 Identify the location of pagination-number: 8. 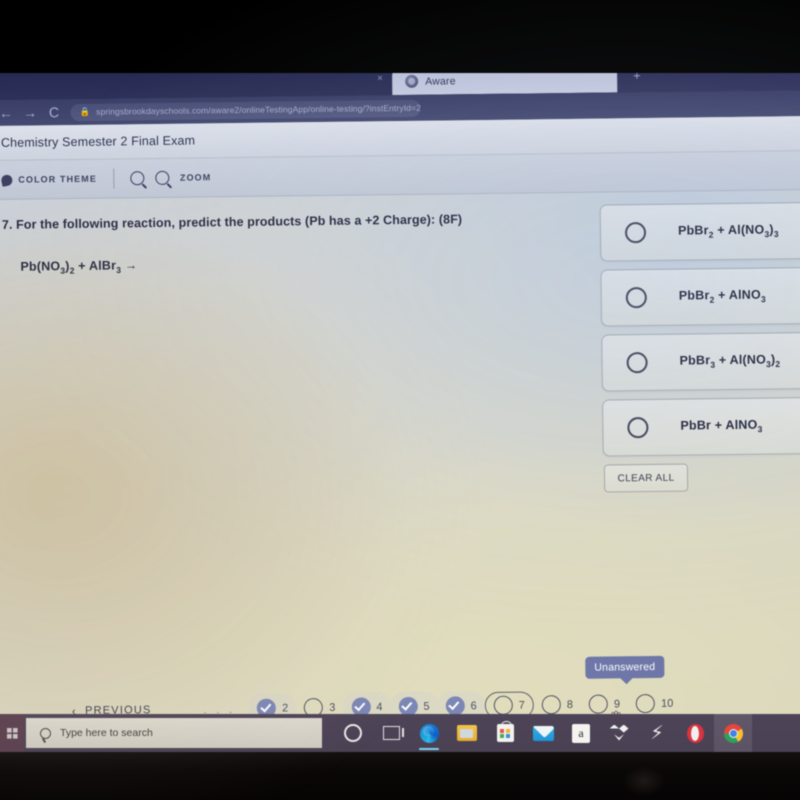
(570, 704).